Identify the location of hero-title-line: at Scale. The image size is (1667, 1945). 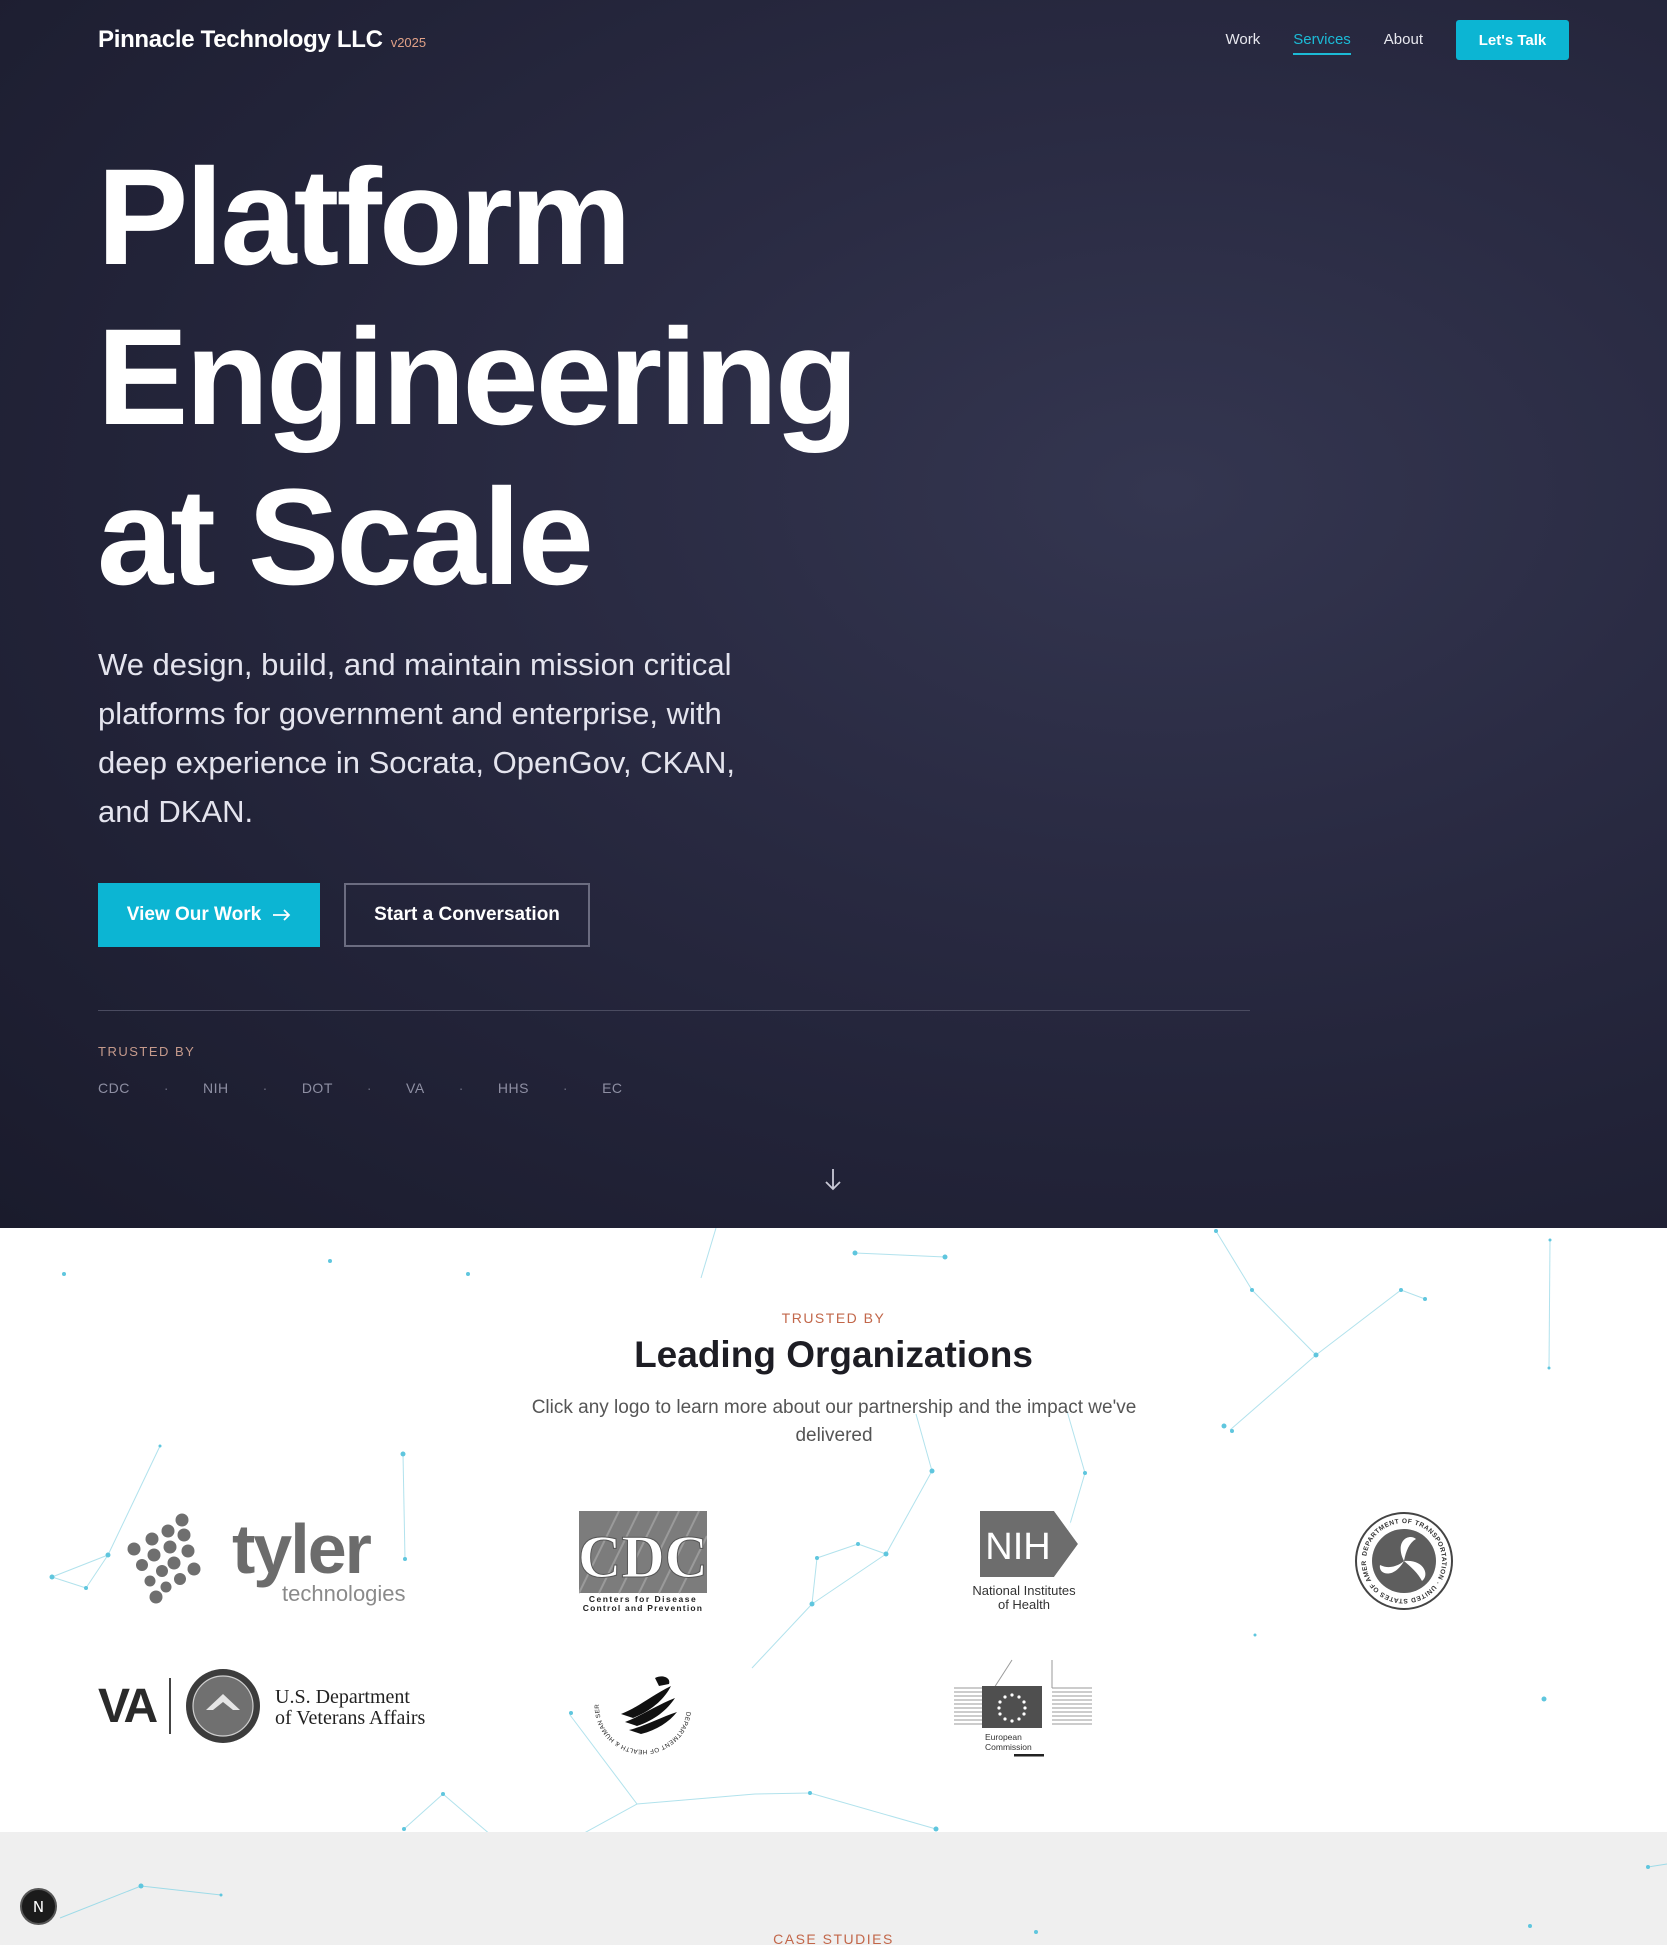
(345, 537).